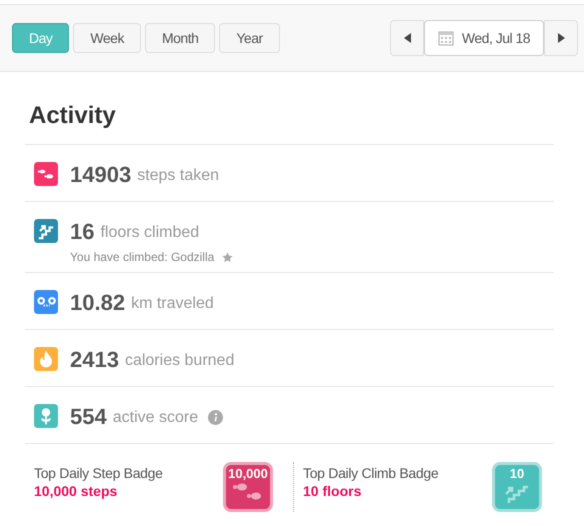  What do you see at coordinates (155, 418) in the screenshot?
I see `stat-label: active score` at bounding box center [155, 418].